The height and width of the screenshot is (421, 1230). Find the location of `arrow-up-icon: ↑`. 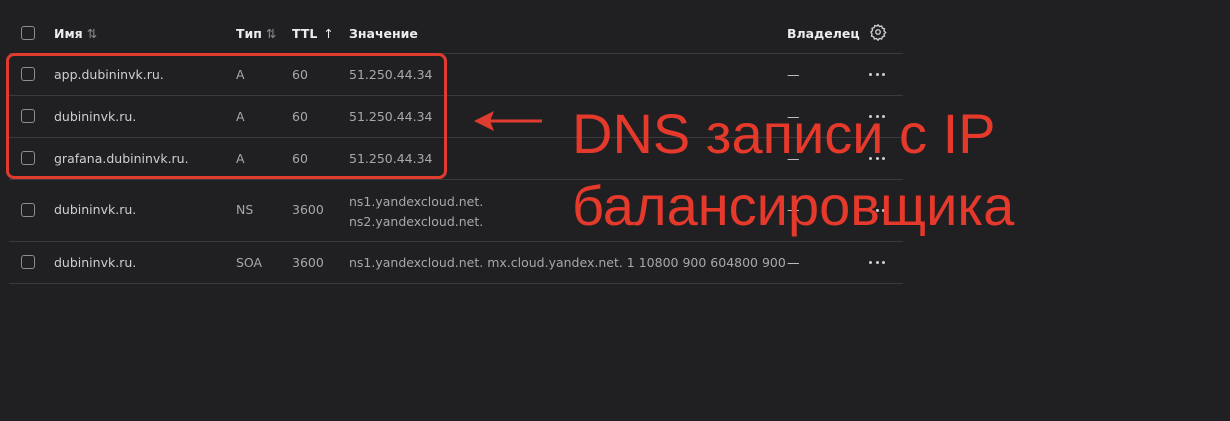

arrow-up-icon: ↑ is located at coordinates (328, 33).